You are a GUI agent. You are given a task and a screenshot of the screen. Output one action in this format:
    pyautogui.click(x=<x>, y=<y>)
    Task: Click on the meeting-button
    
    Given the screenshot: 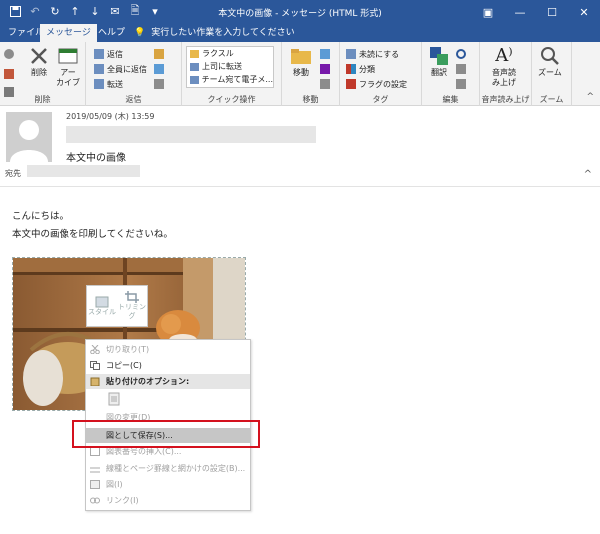 What is the action you would take?
    pyautogui.click(x=160, y=54)
    